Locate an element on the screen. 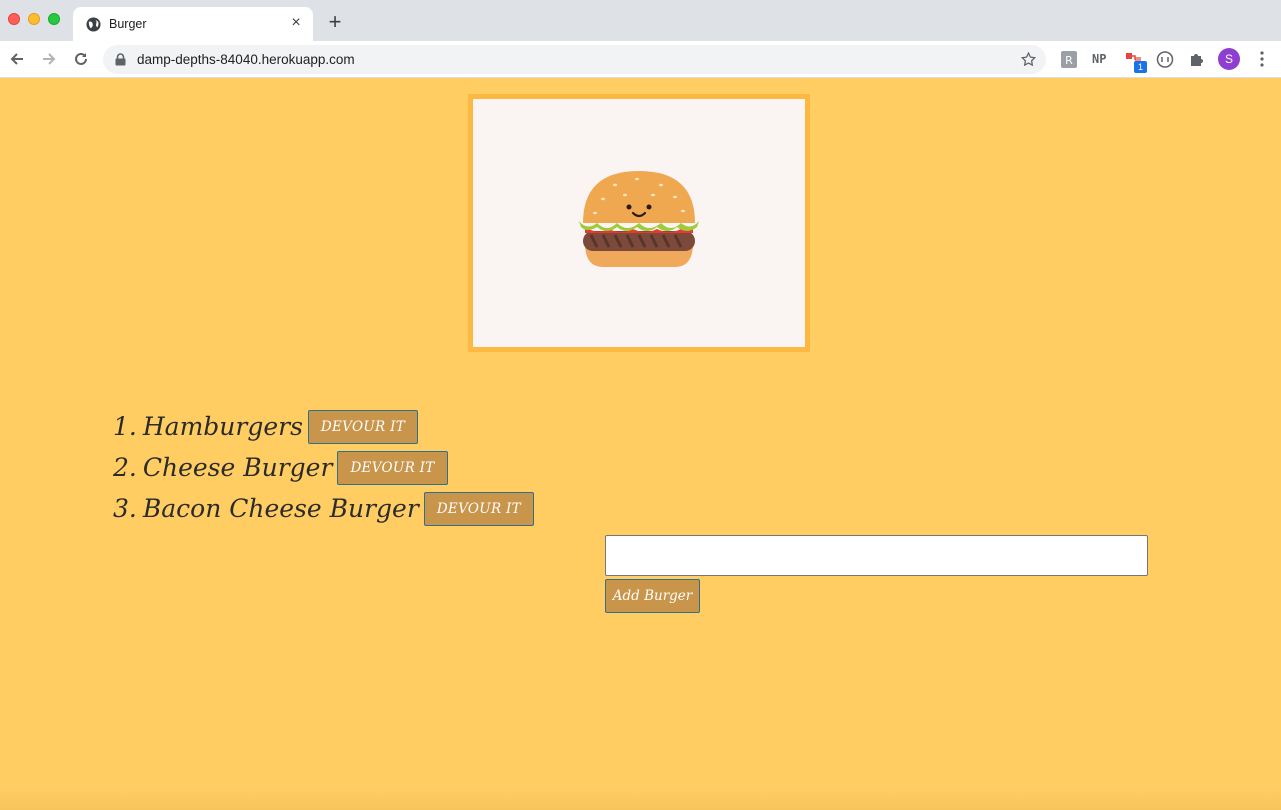 The image size is (1281, 810). more-options-icon is located at coordinates (1262, 59).